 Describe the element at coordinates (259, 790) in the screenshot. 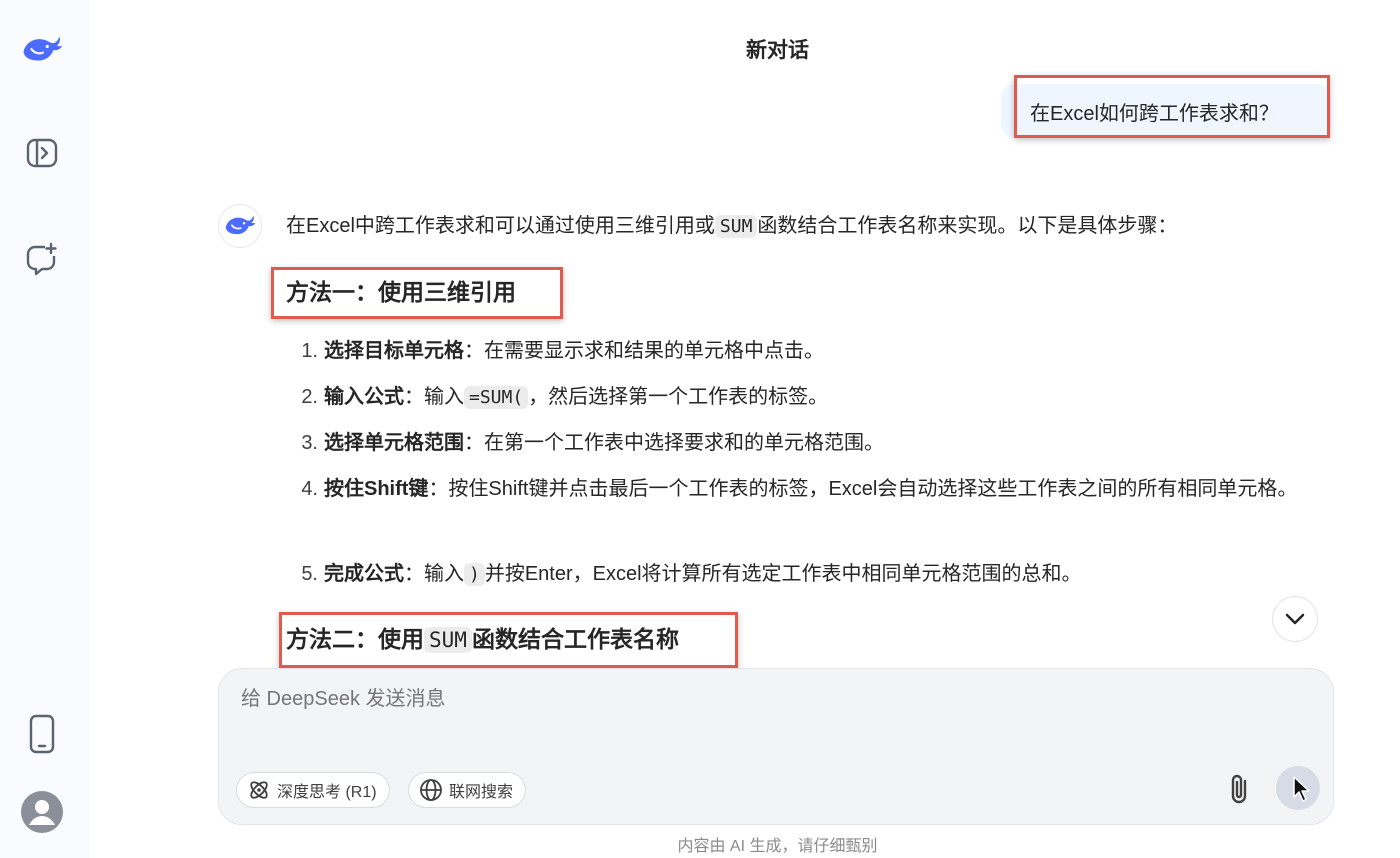

I see `deep-think-icon` at that location.